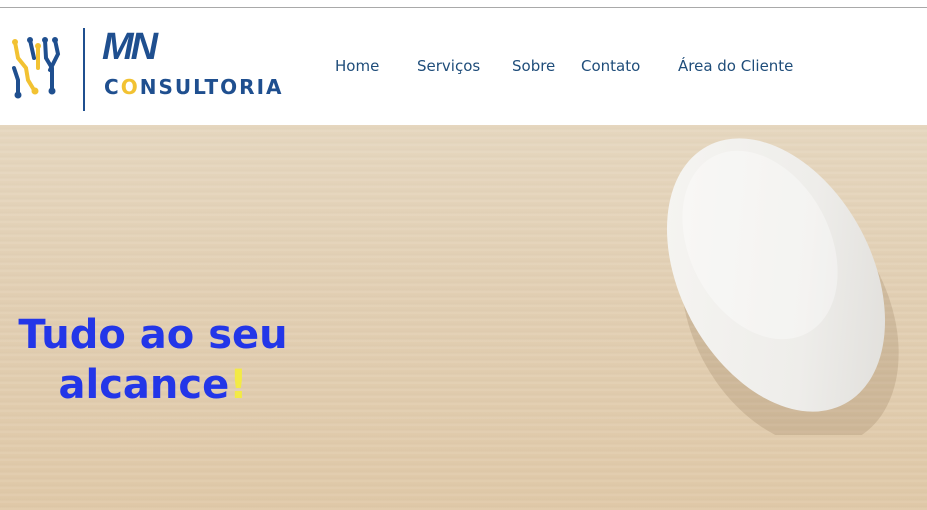  Describe the element at coordinates (357, 66) in the screenshot. I see `nav-home: Home` at that location.